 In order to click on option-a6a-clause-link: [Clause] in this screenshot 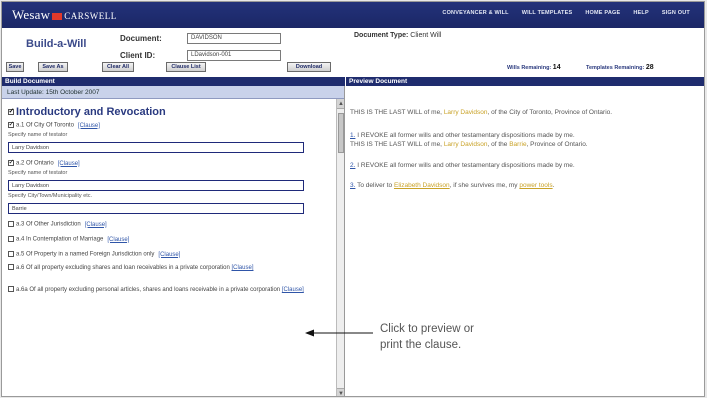, I will do `click(293, 290)`.